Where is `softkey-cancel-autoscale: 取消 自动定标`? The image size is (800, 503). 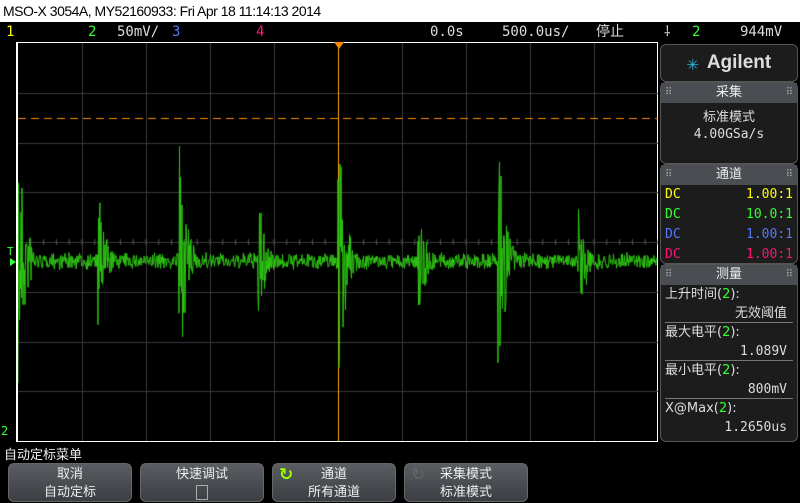
softkey-cancel-autoscale: 取消 自动定标 is located at coordinates (70, 482).